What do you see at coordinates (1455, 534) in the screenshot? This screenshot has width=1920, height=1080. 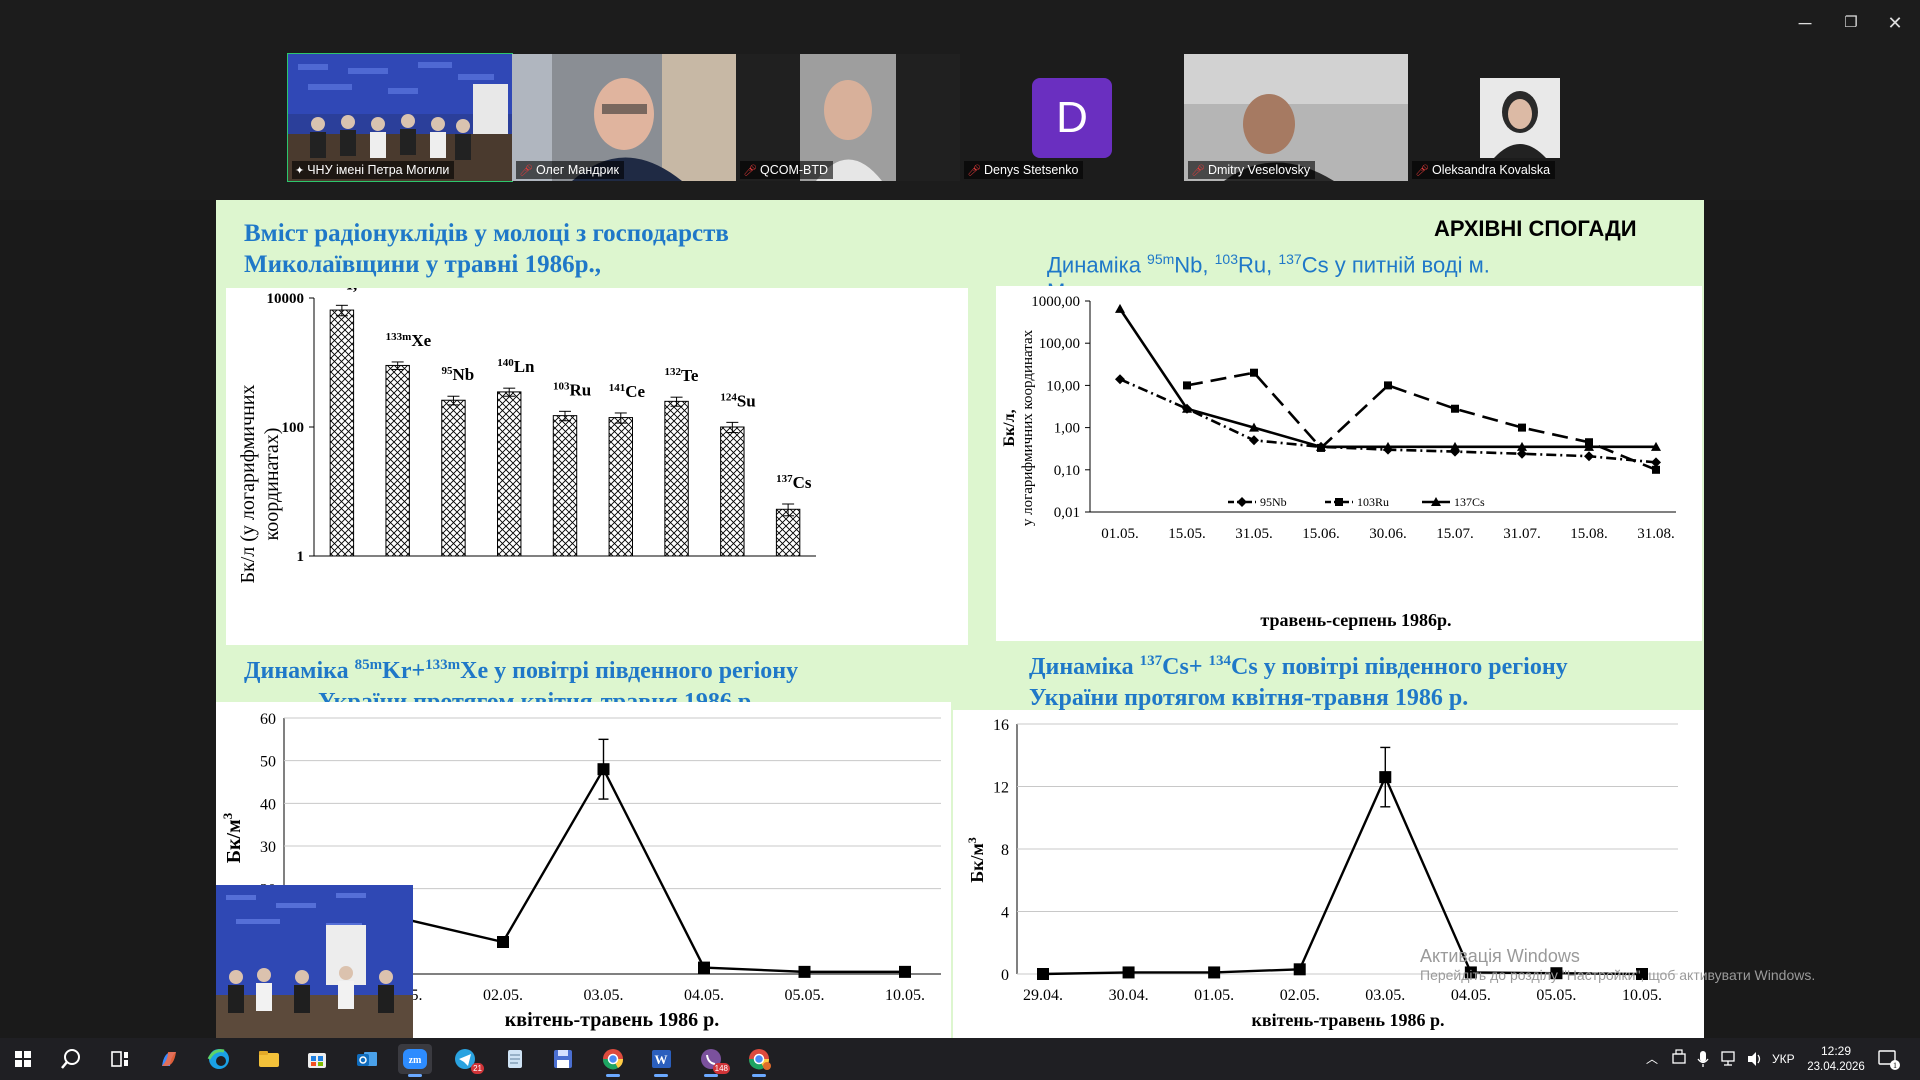 I see `x-tick-label: 15.07.` at bounding box center [1455, 534].